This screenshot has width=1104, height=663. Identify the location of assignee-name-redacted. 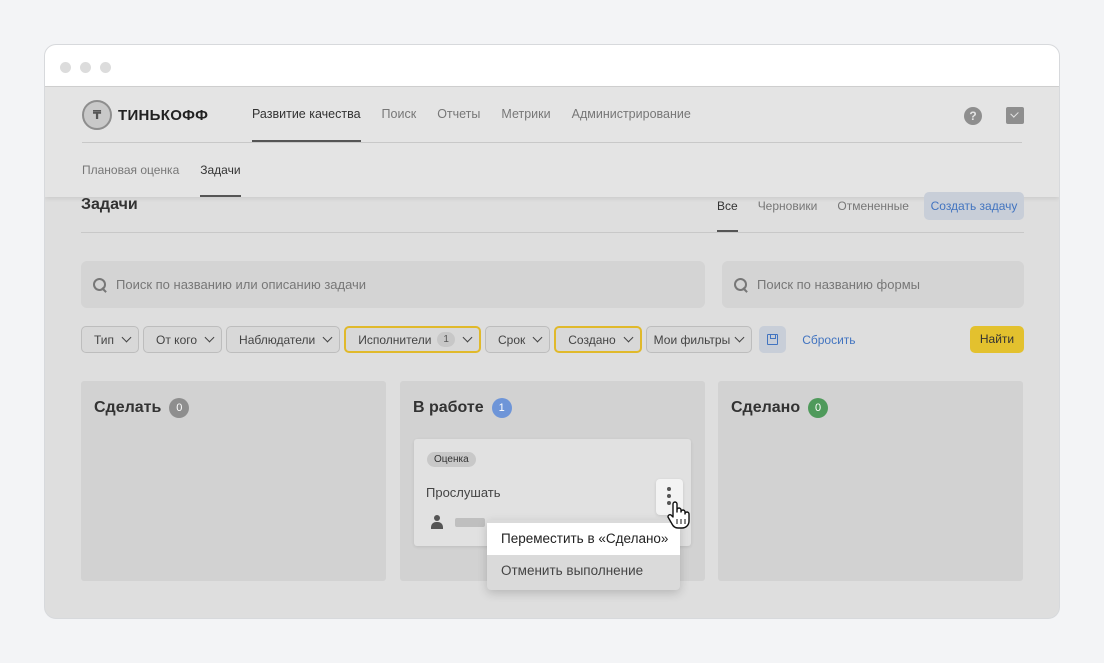
(470, 522).